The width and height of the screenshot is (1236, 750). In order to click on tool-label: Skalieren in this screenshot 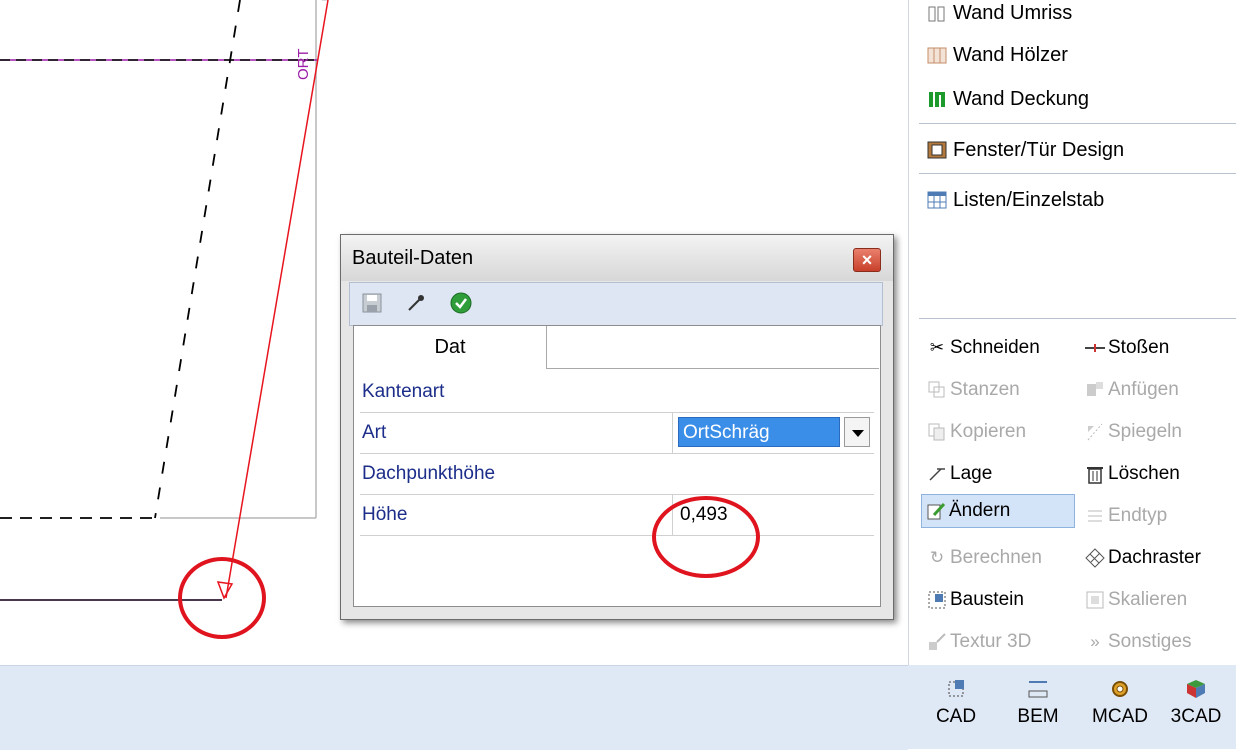, I will do `click(1148, 599)`.